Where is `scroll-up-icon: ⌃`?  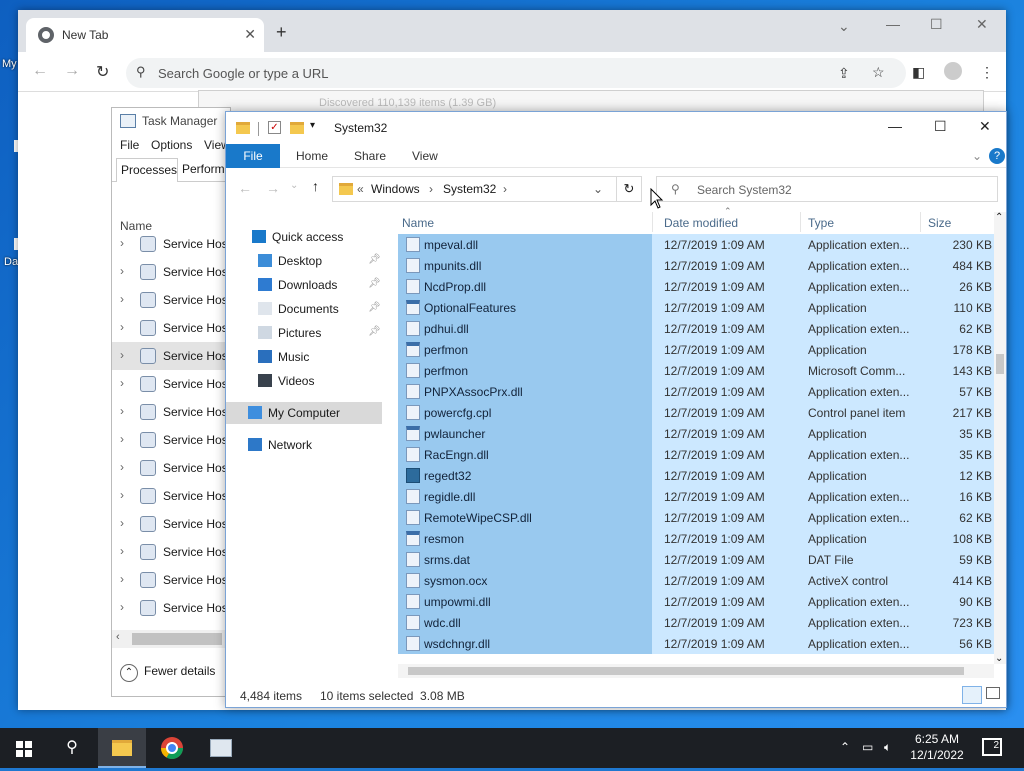 scroll-up-icon: ⌃ is located at coordinates (999, 217).